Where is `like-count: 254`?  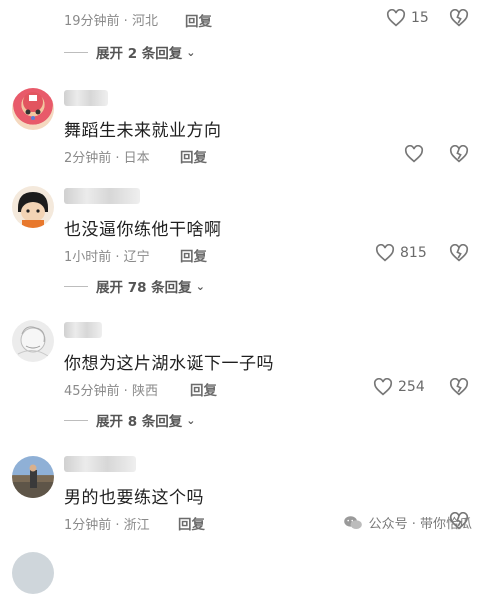 like-count: 254 is located at coordinates (411, 387).